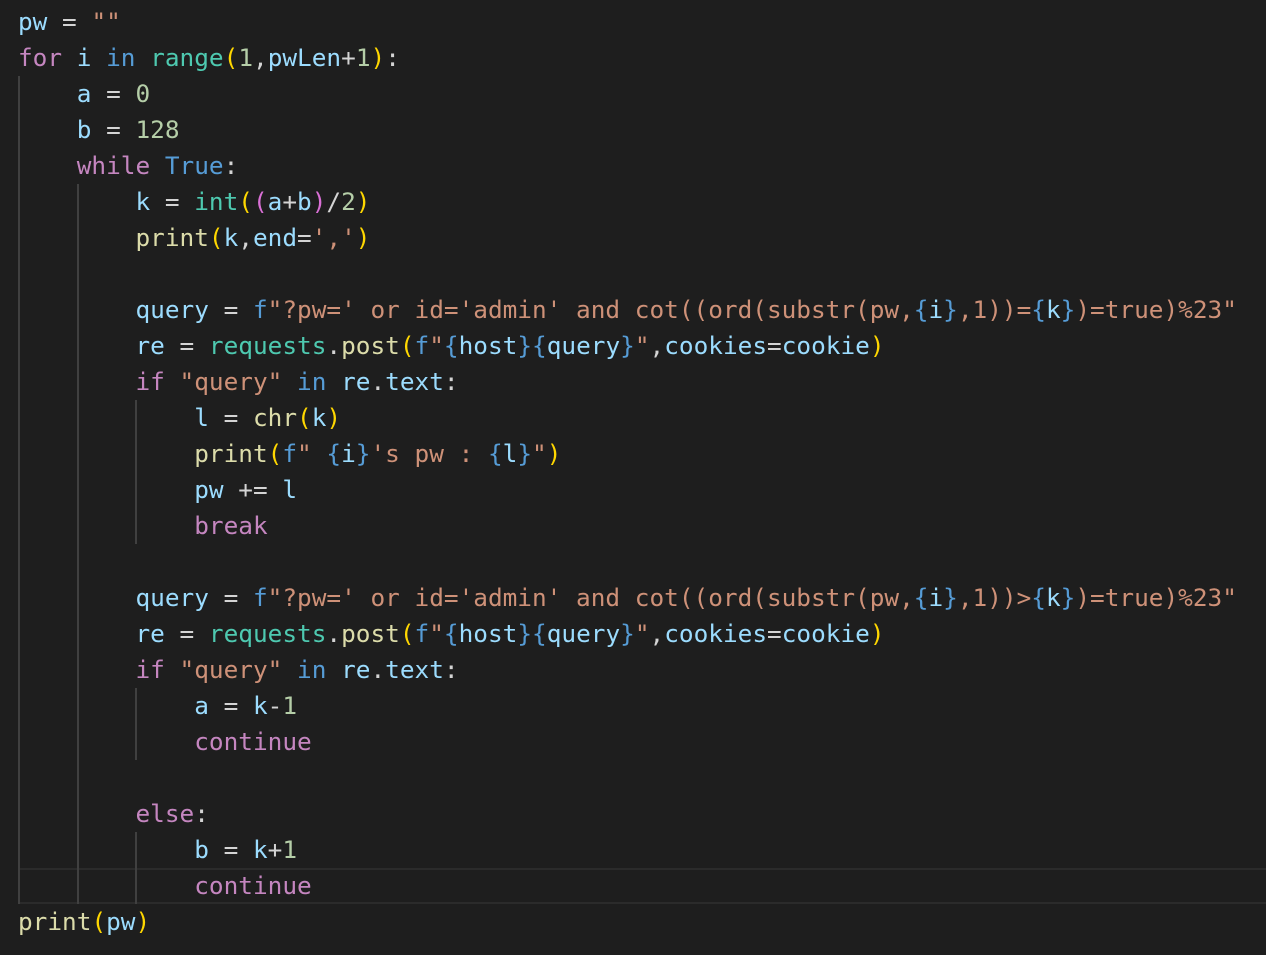 Image resolution: width=1266 pixels, height=955 pixels. What do you see at coordinates (194, 165) in the screenshot?
I see `code-token: True` at bounding box center [194, 165].